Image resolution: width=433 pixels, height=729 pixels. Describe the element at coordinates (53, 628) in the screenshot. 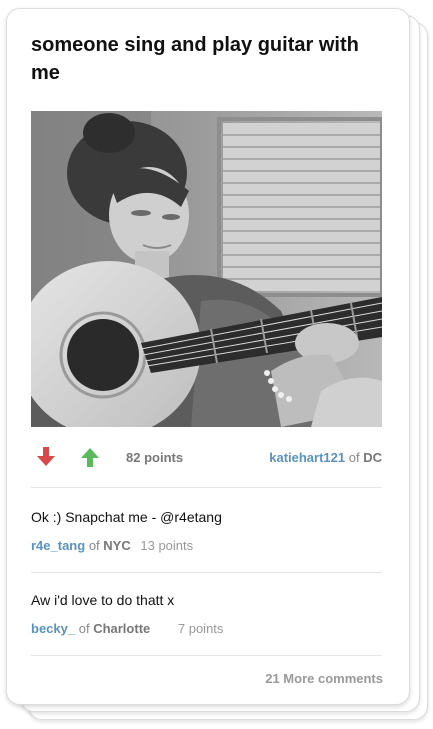

I see `comment-user-link: becky_` at that location.